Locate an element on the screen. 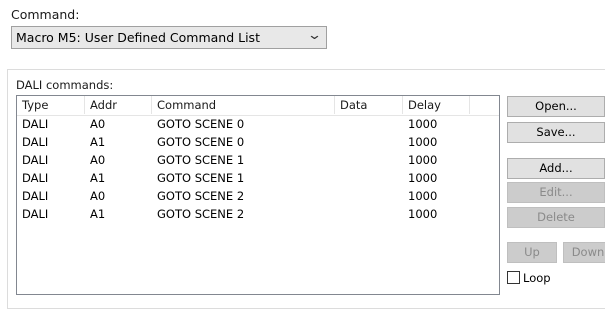 The image size is (605, 309). loop-checkbox is located at coordinates (513, 277).